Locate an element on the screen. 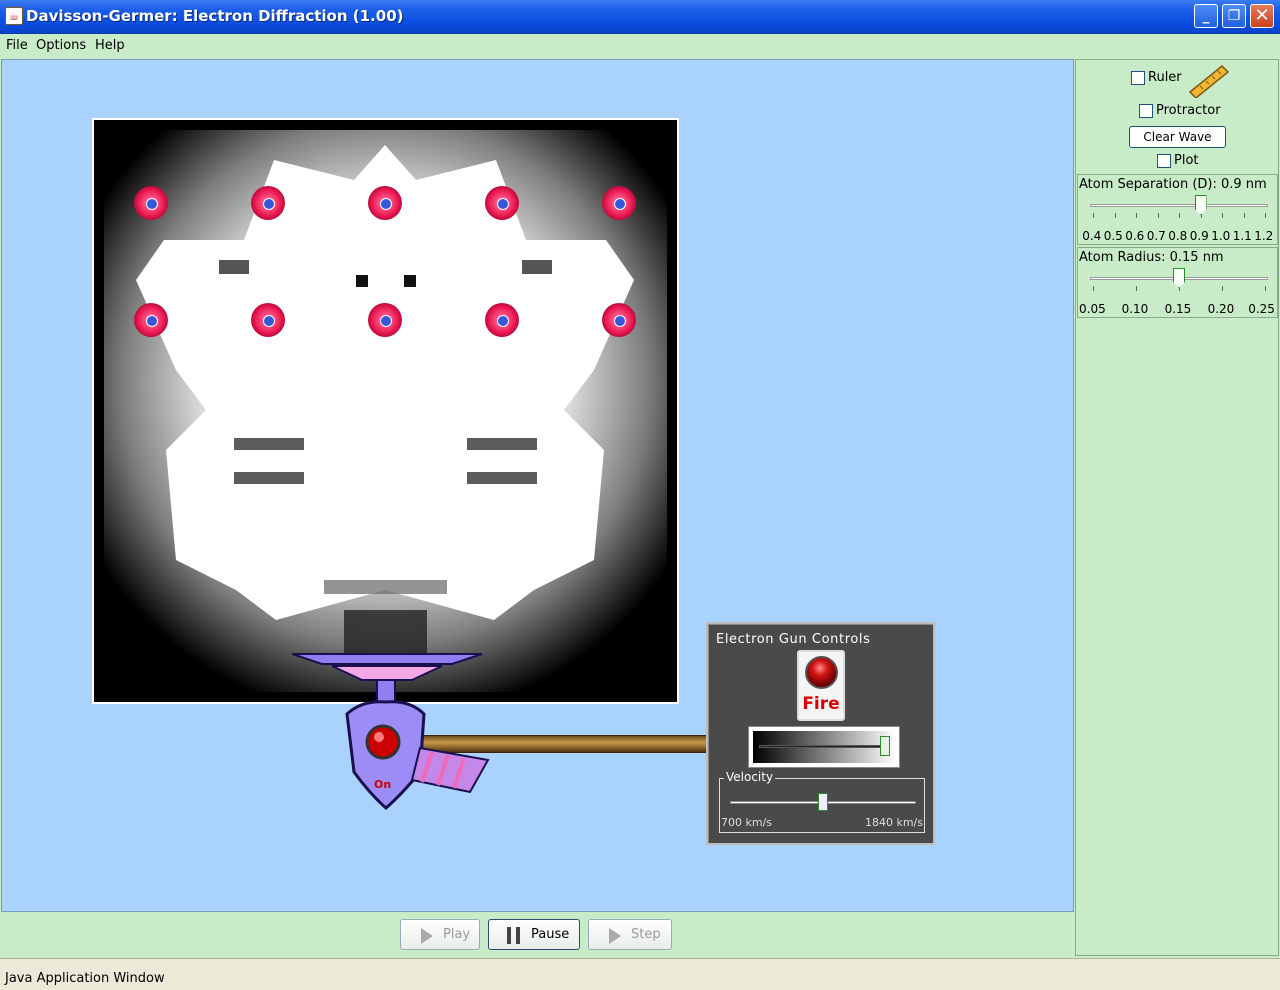  slider-tick-label: 1.0 is located at coordinates (1221, 236).